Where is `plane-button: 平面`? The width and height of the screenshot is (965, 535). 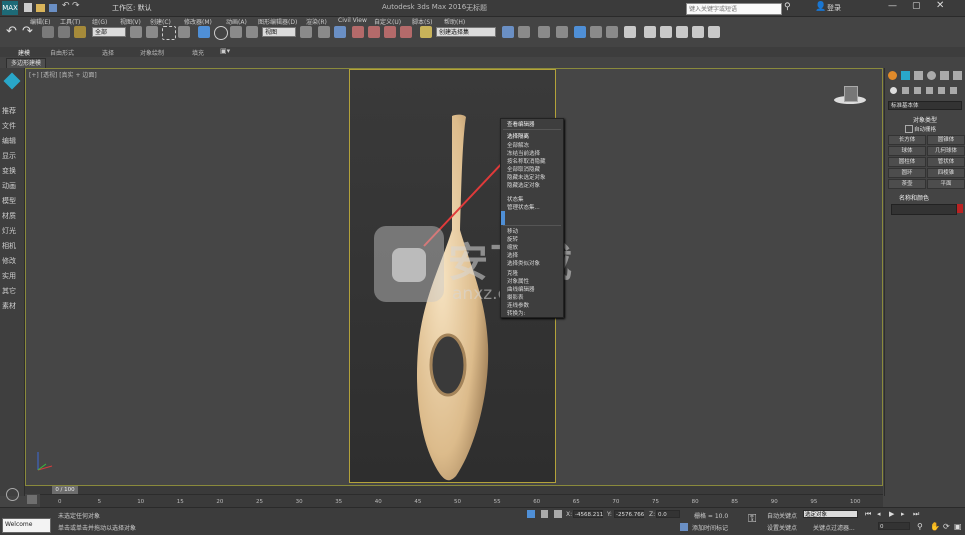 plane-button: 平面 is located at coordinates (946, 184).